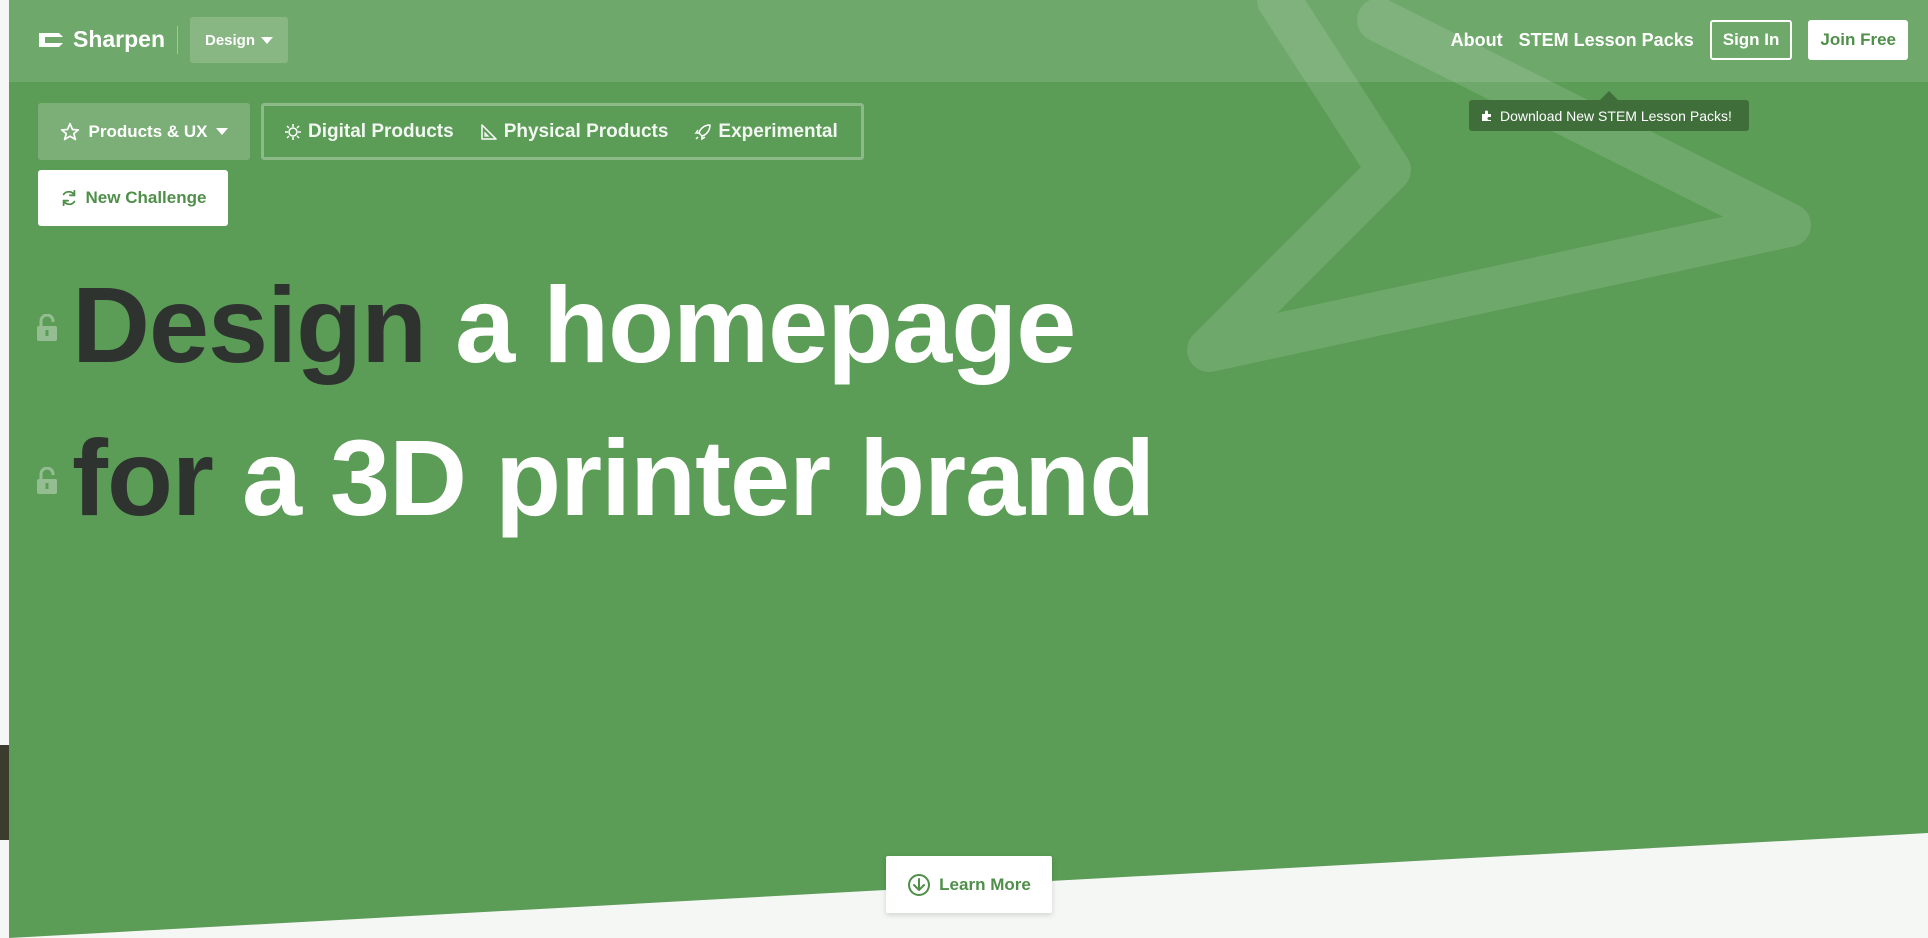 The height and width of the screenshot is (938, 1928). I want to click on products-ux-dropdown: Products & UX, so click(144, 131).